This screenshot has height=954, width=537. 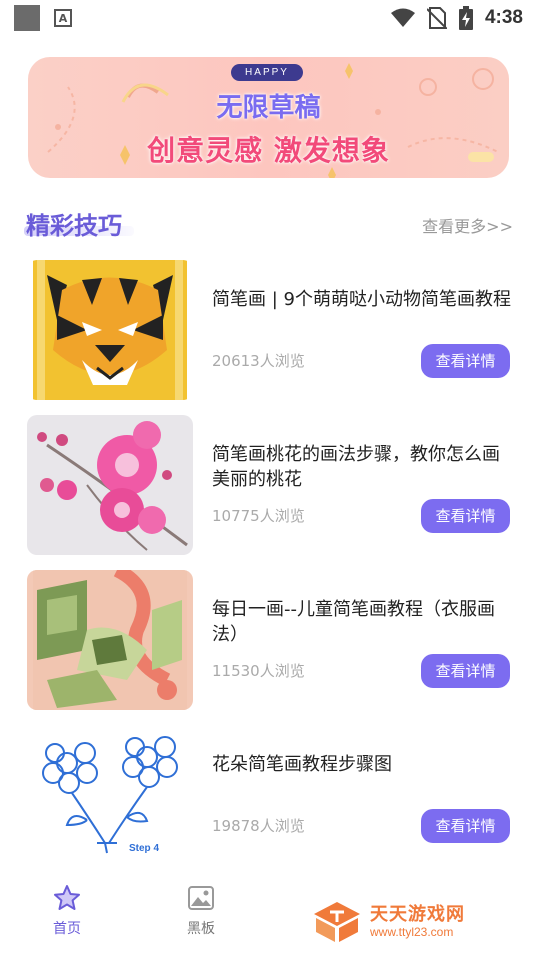 I want to click on star-icon, so click(x=67, y=897).